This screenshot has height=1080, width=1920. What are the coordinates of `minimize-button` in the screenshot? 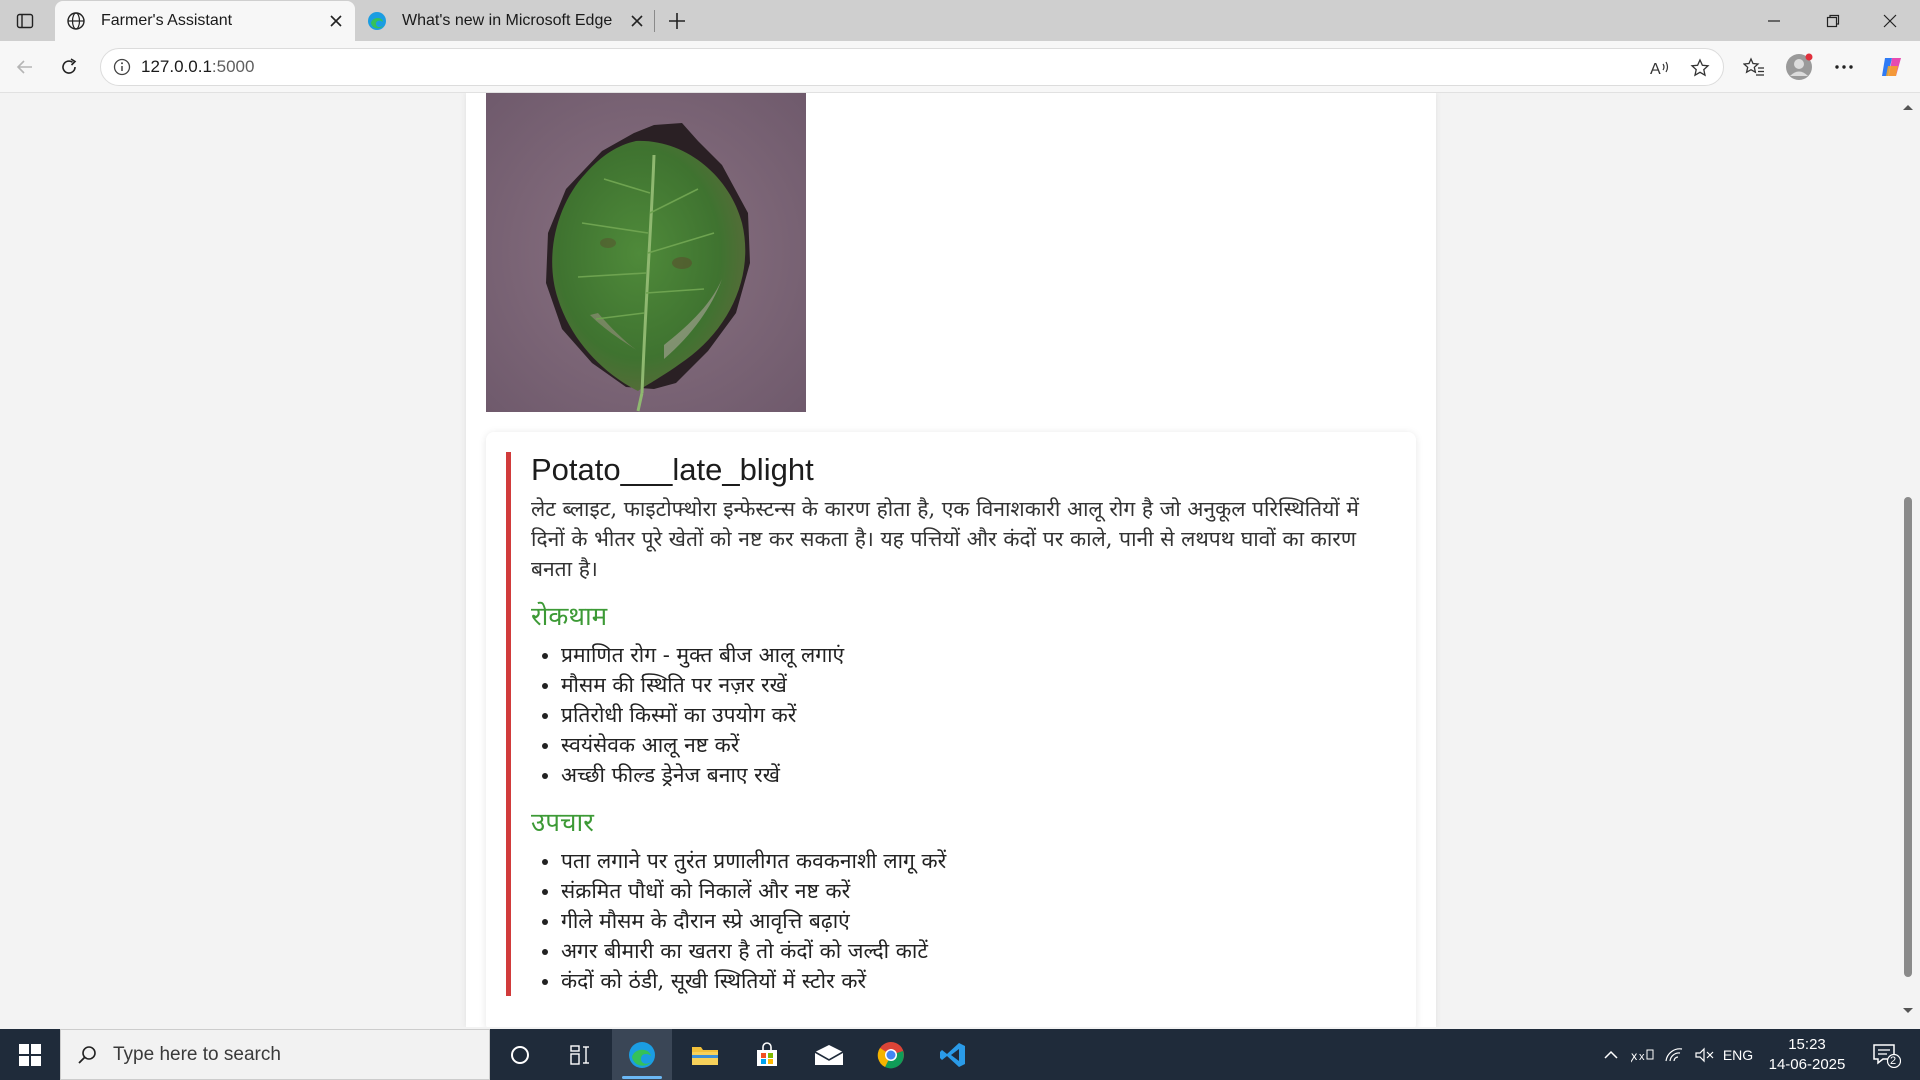 It's located at (1774, 20).